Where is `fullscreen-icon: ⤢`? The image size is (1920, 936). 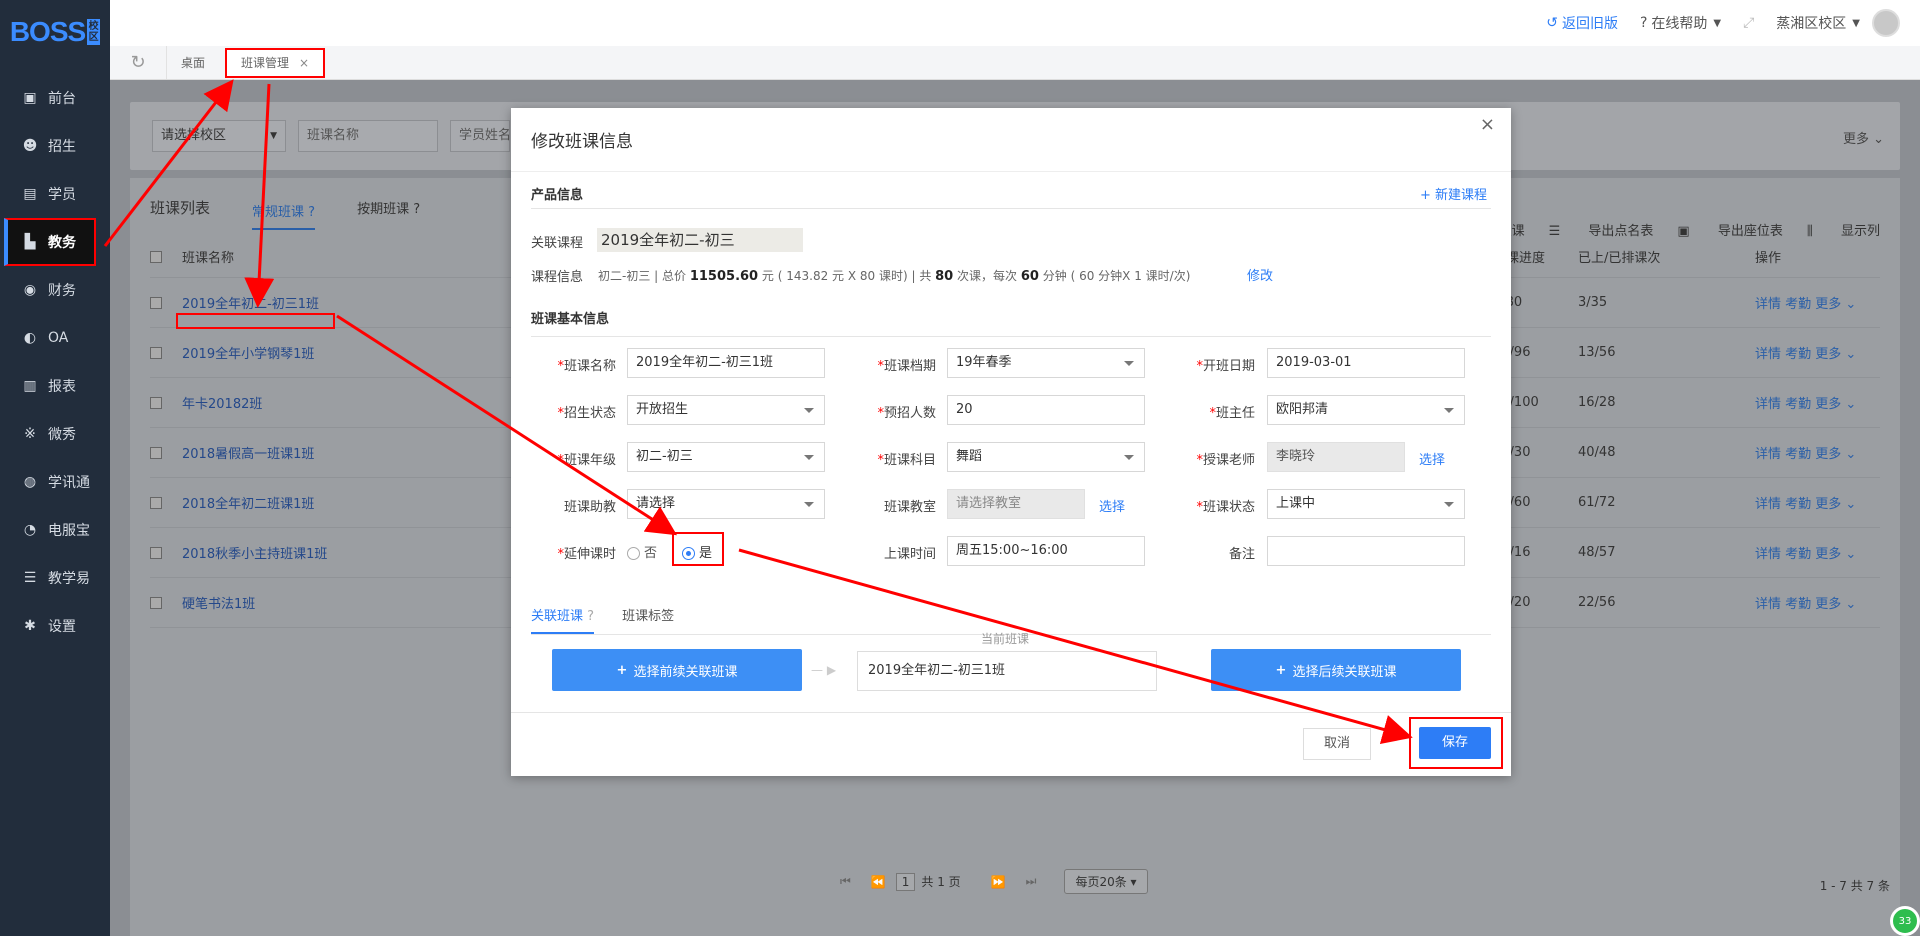 fullscreen-icon: ⤢ is located at coordinates (1748, 23).